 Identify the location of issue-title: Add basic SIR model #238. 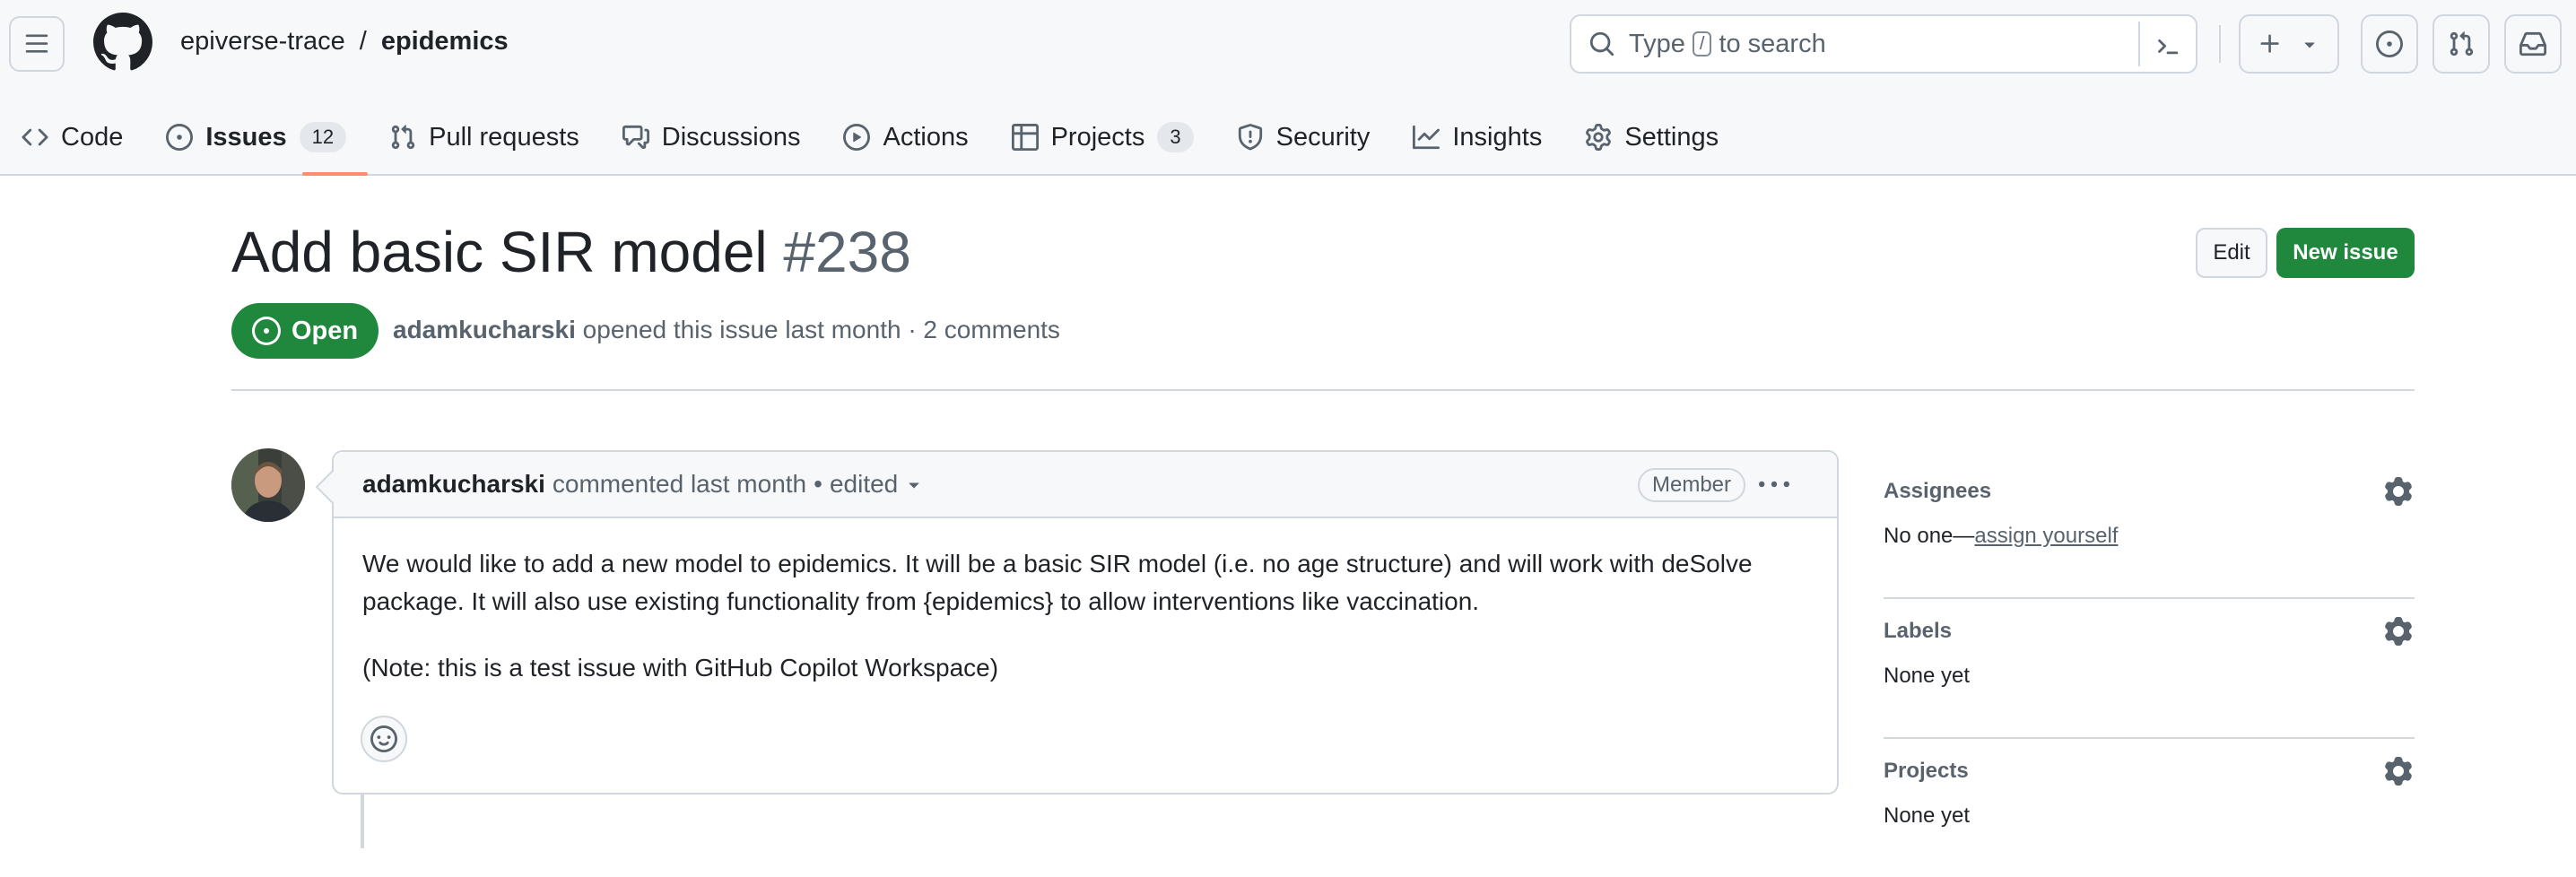
(571, 252).